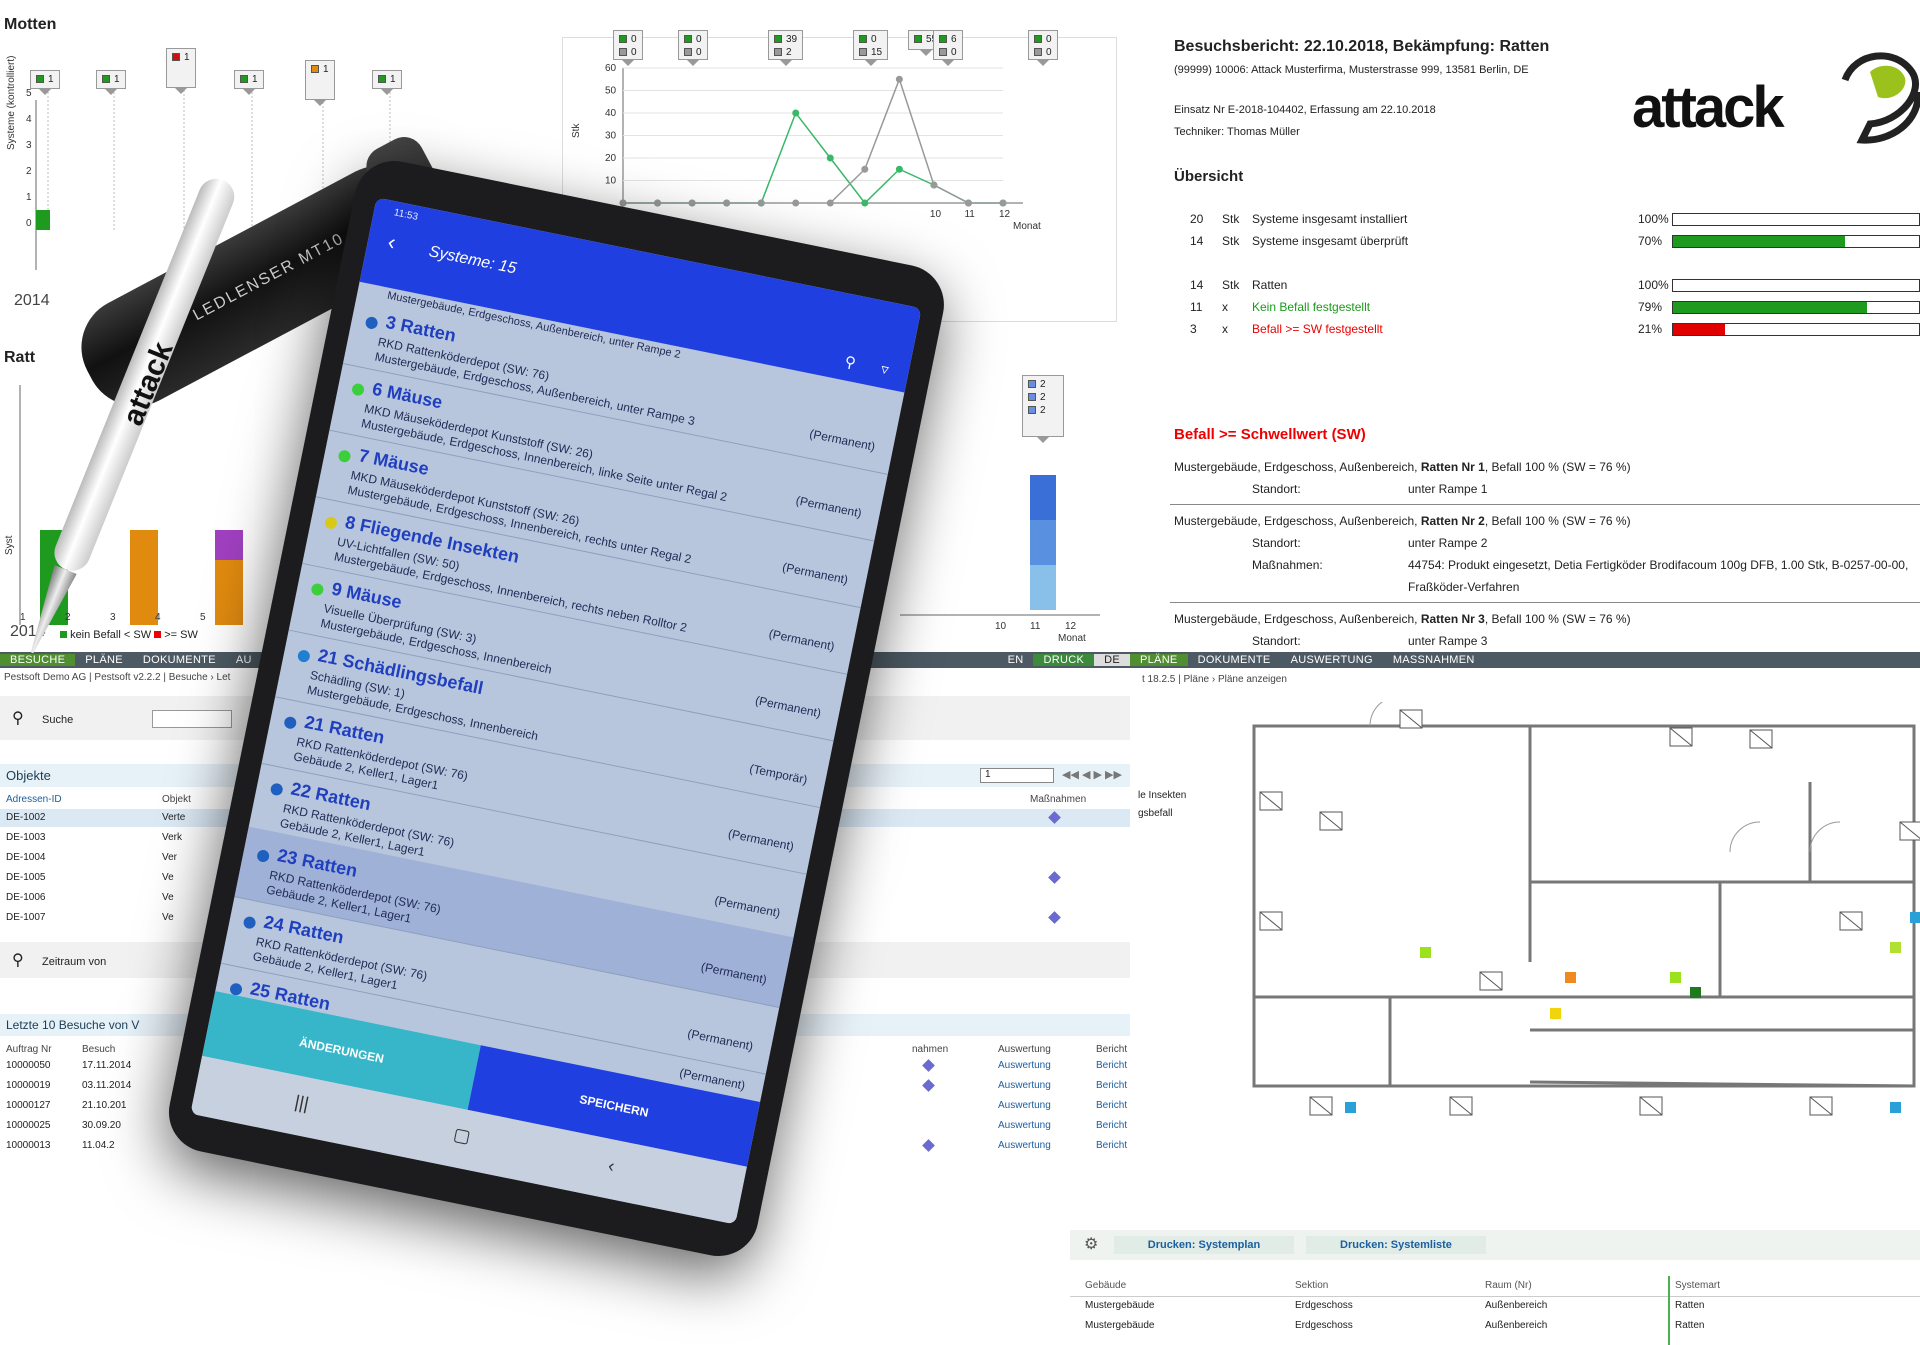 The image size is (1920, 1345). I want to click on print-systemliste-button: Drucken: Systemliste, so click(1396, 1245).